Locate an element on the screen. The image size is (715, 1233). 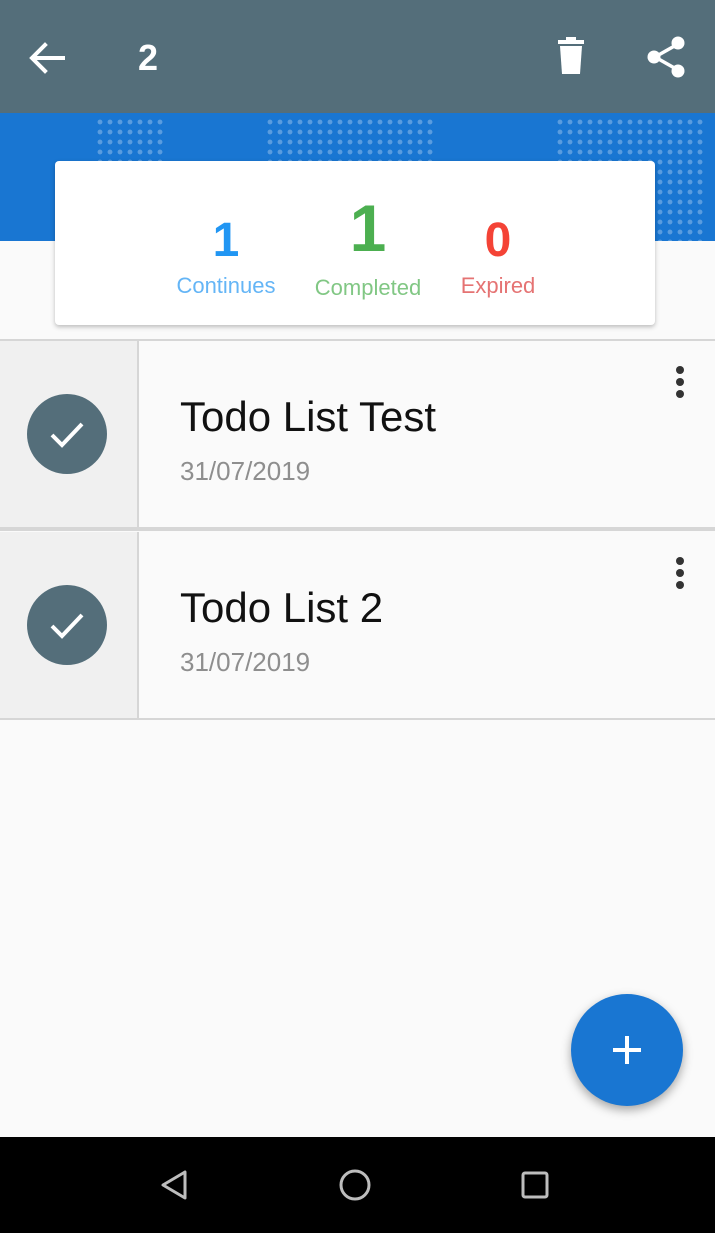
back-button is located at coordinates (47, 58).